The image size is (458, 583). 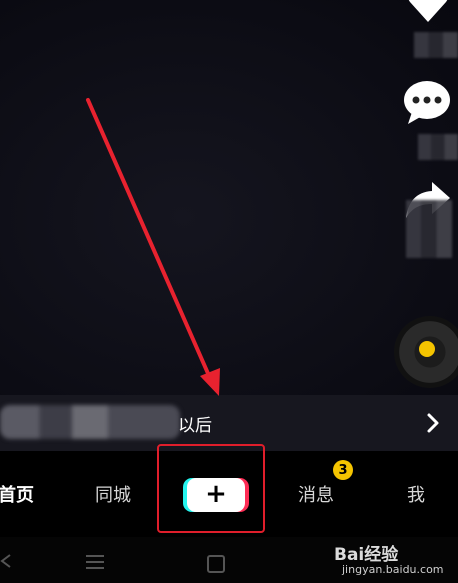 What do you see at coordinates (316, 494) in the screenshot?
I see `tab-messages: 消息` at bounding box center [316, 494].